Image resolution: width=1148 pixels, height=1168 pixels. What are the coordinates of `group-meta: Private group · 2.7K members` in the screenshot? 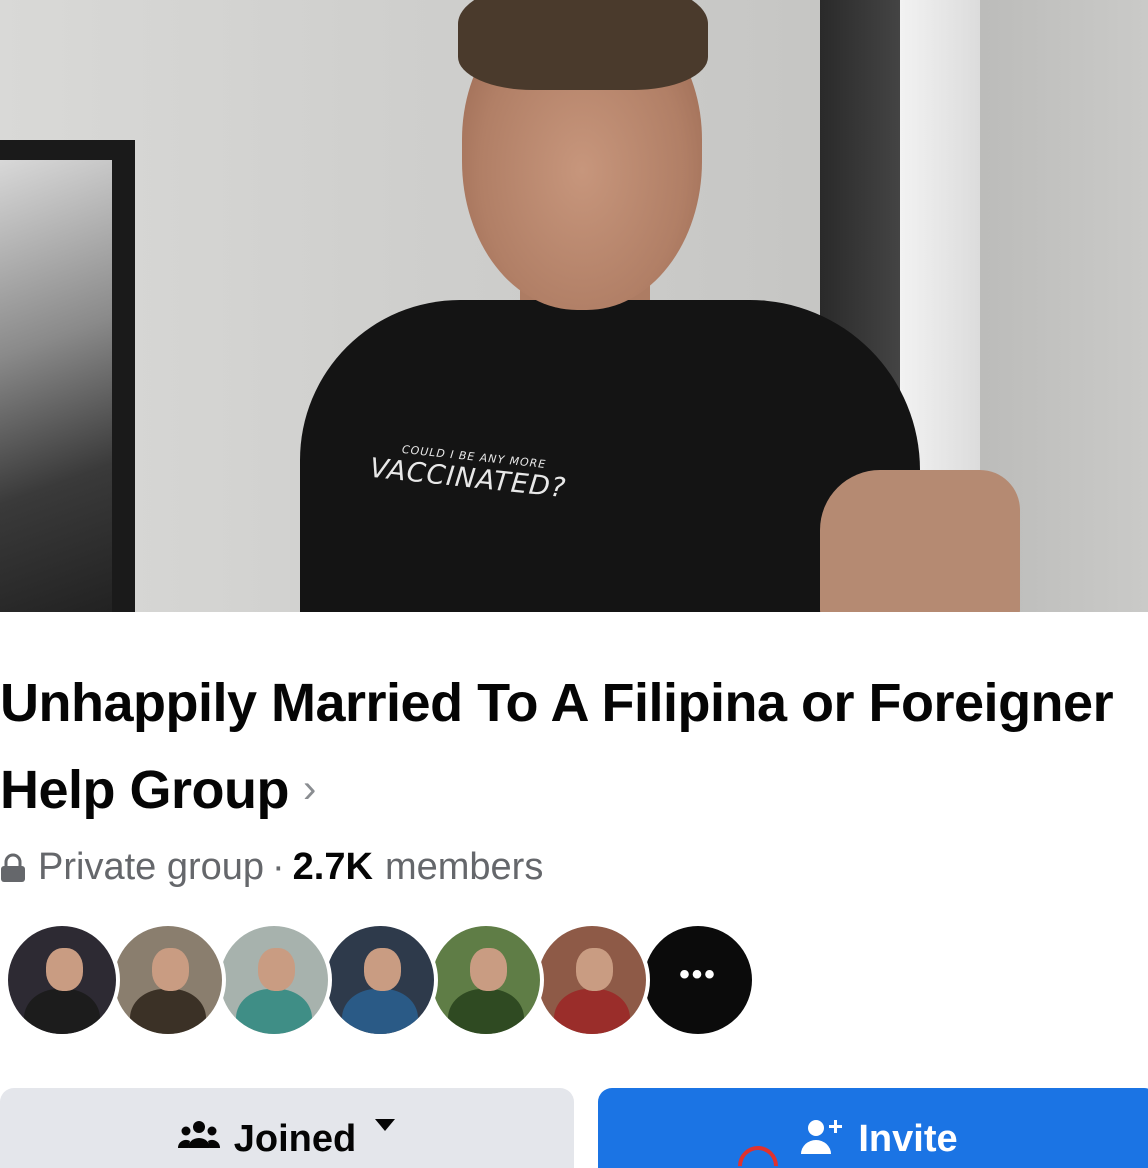 It's located at (271, 867).